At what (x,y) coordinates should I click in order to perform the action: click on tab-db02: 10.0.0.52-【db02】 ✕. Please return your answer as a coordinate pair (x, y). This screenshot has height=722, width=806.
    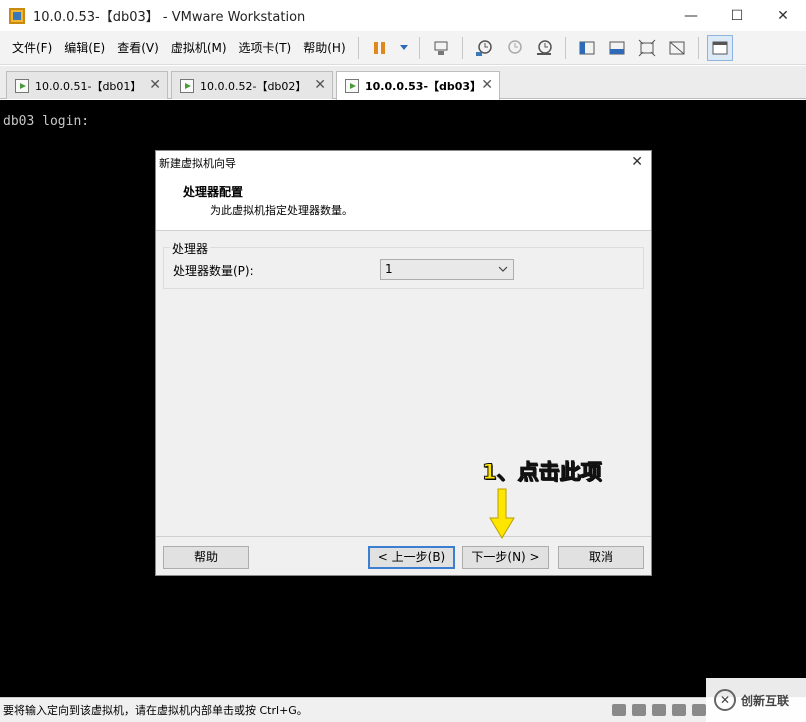
    Looking at the image, I should click on (252, 85).